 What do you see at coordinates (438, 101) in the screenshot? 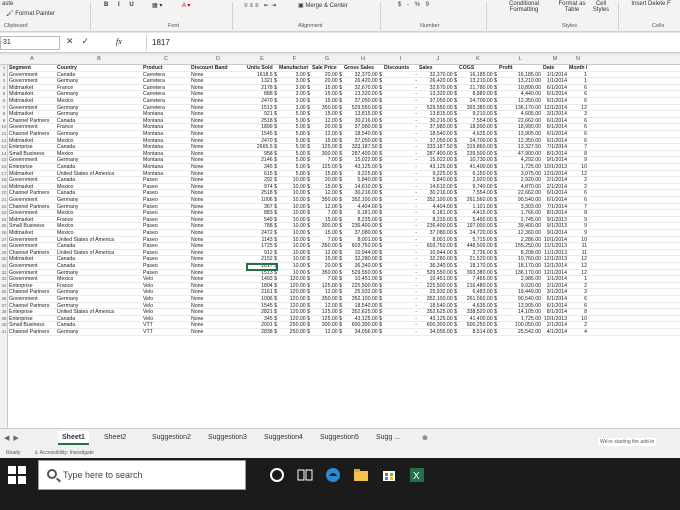
I see `cell: 37,050.00 $` at bounding box center [438, 101].